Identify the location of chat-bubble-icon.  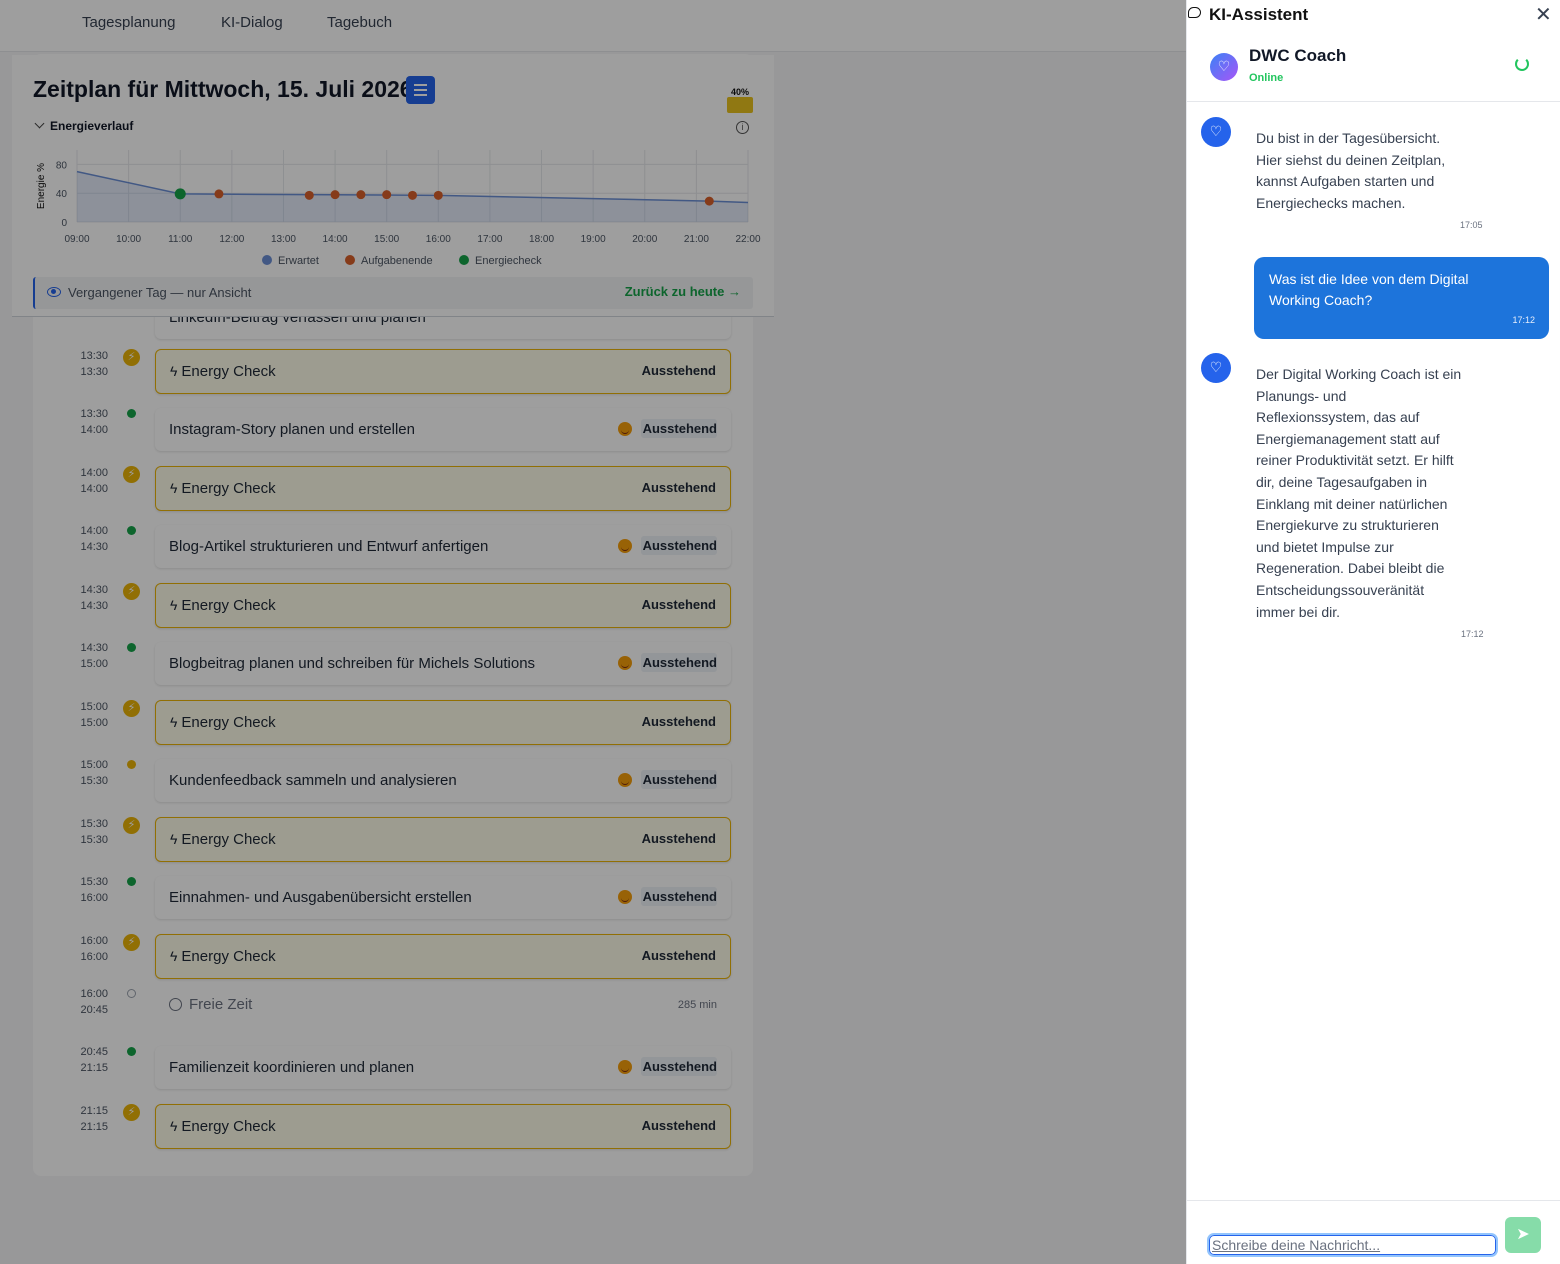
(1194, 12).